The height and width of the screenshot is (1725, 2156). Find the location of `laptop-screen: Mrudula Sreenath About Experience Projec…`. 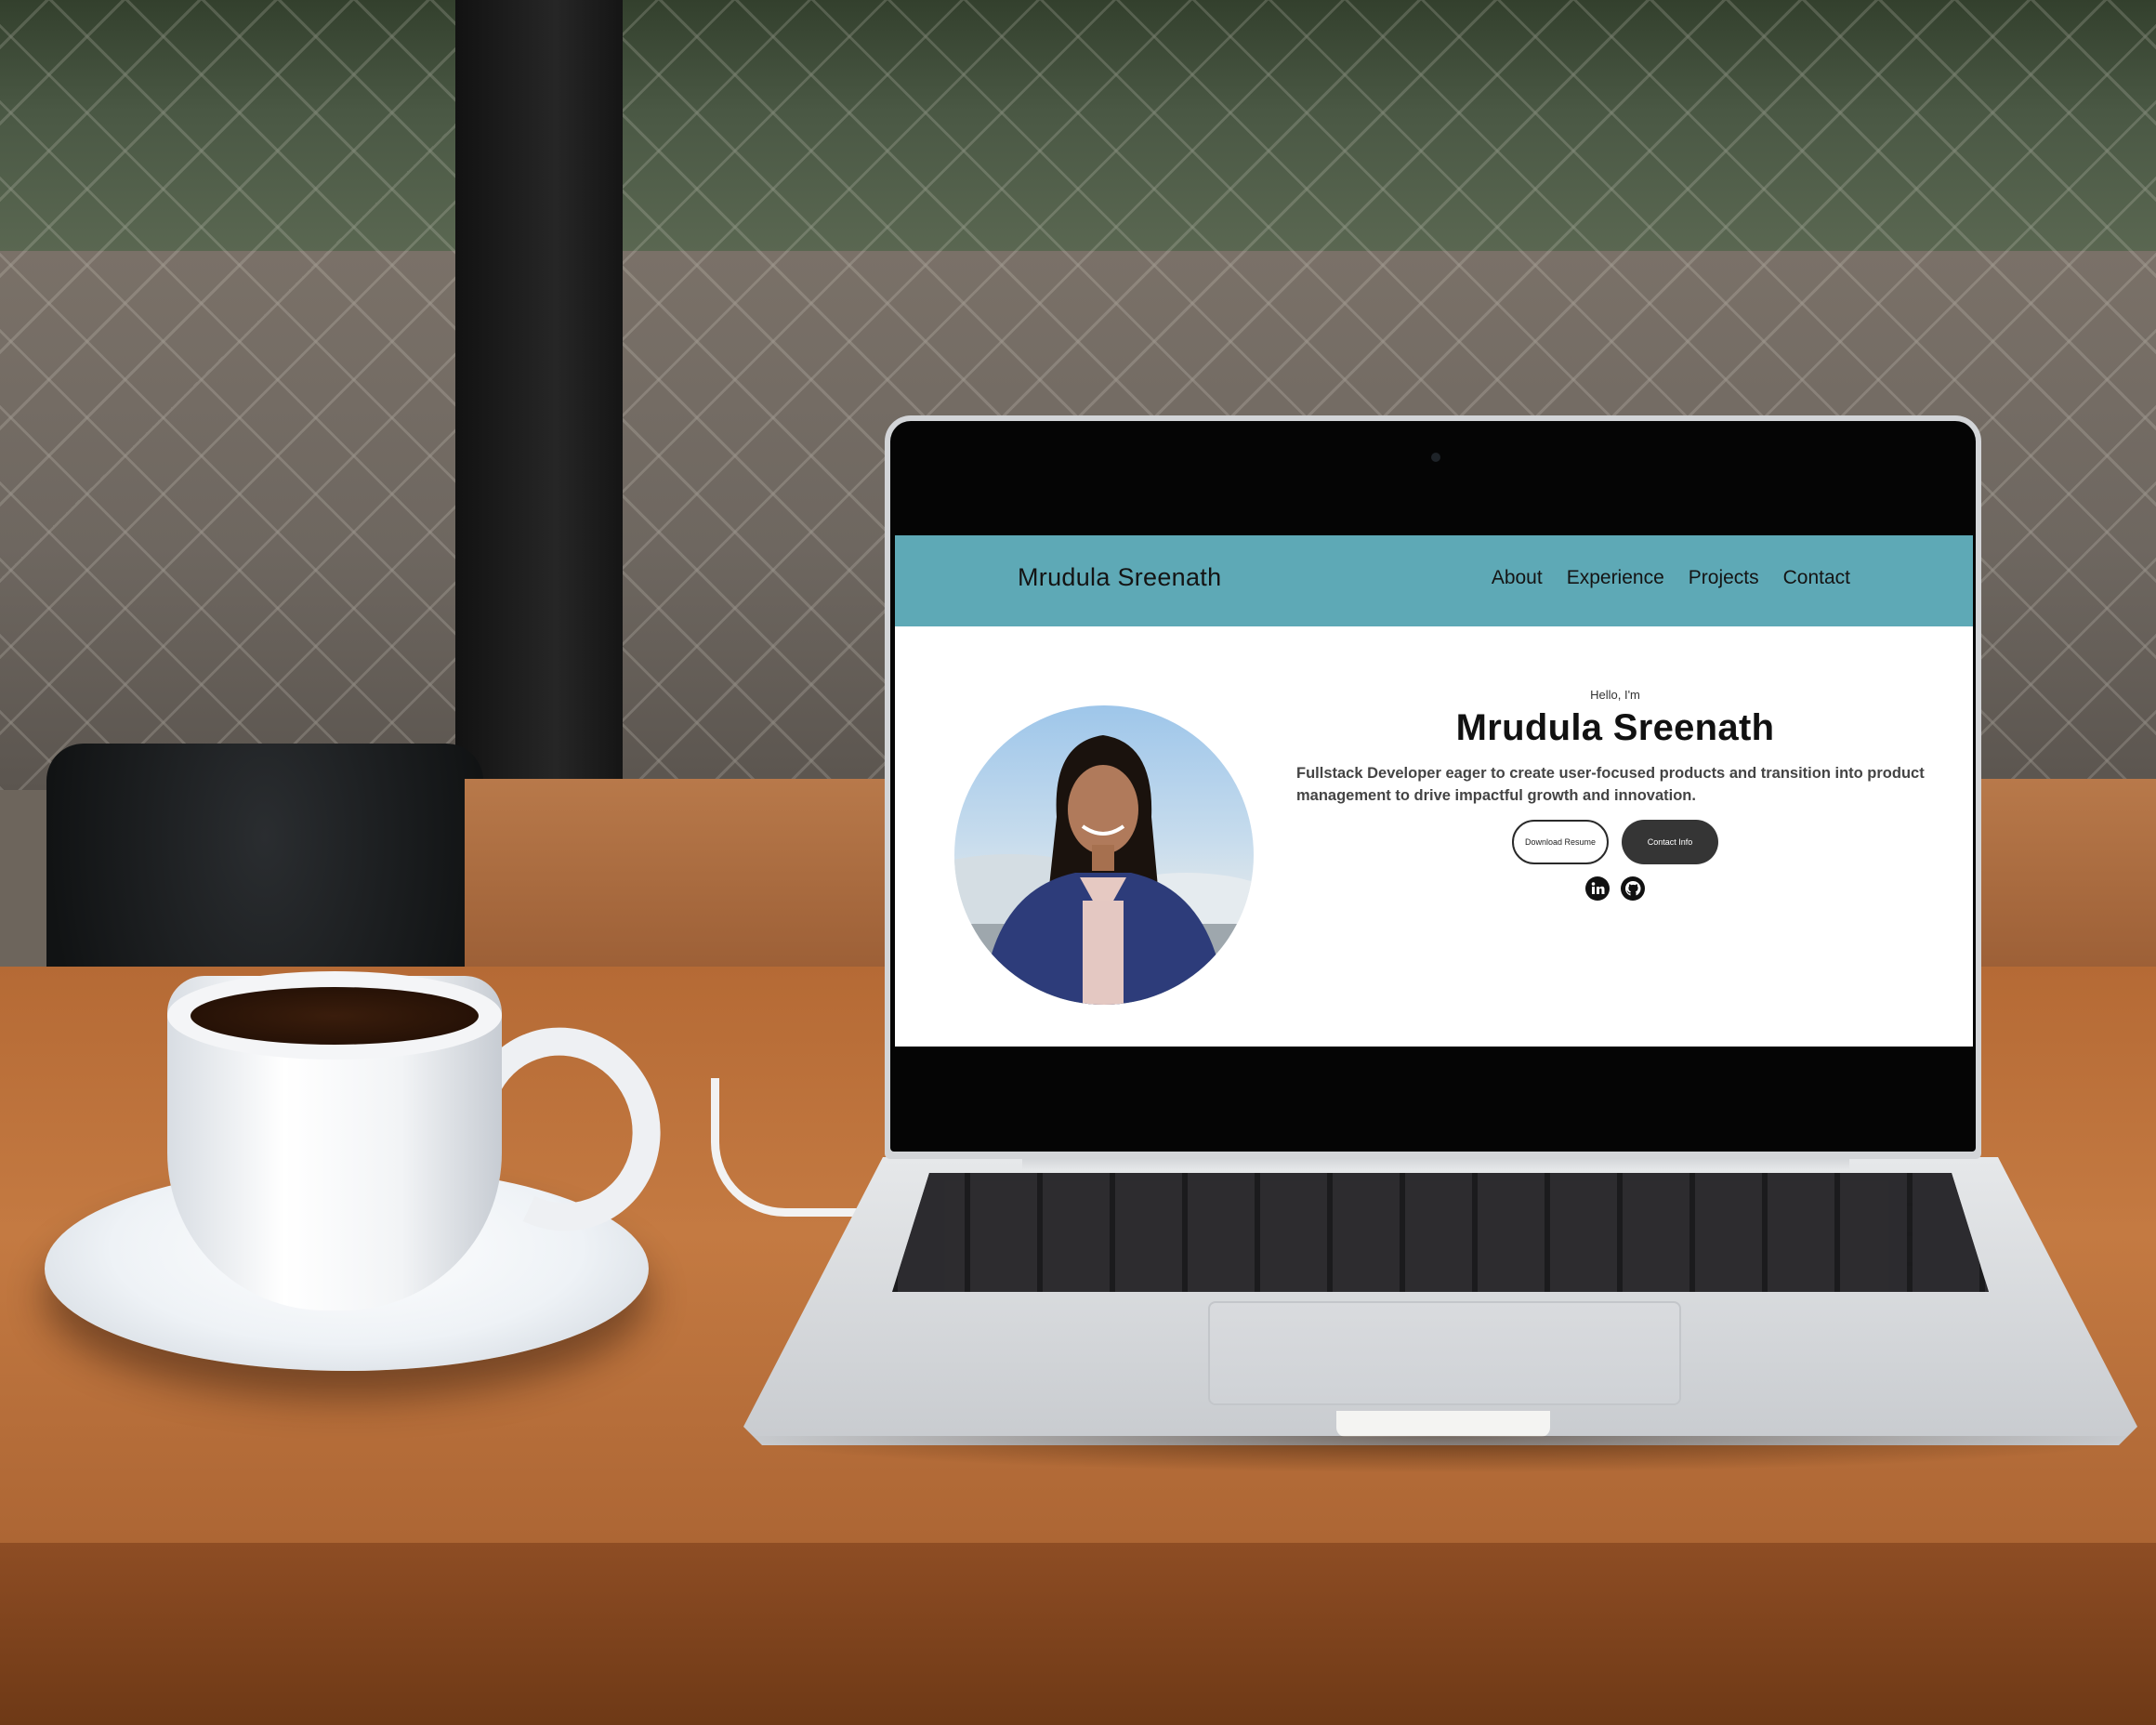

laptop-screen: Mrudula Sreenath About Experience Projec… is located at coordinates (1434, 791).